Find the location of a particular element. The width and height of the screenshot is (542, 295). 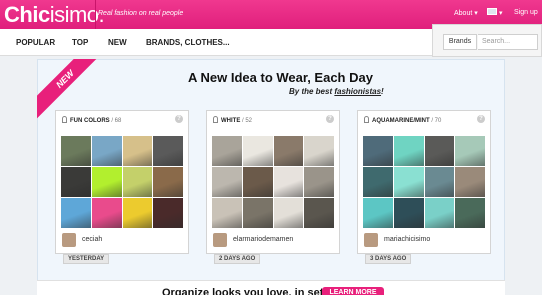

author-name: mariachicisimo is located at coordinates (407, 239).